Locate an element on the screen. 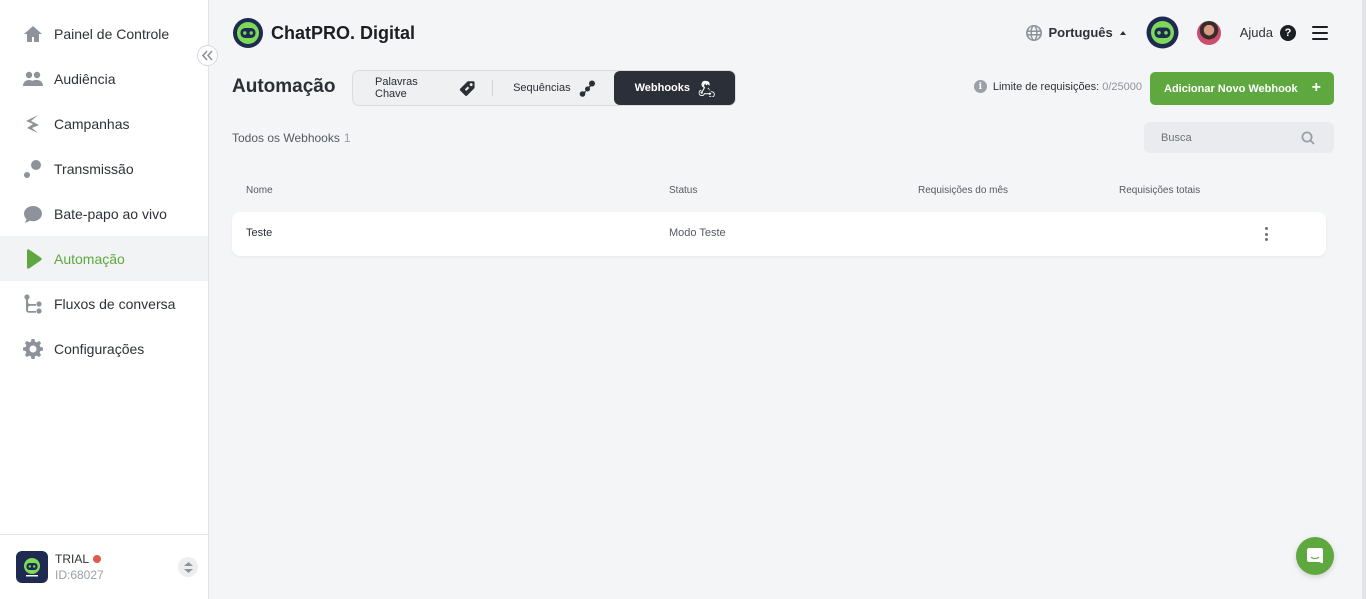  home-icon is located at coordinates (33, 34).